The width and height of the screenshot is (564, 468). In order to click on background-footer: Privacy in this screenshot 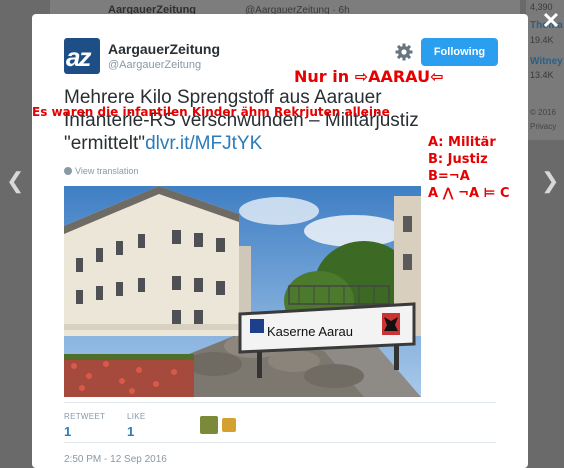, I will do `click(543, 126)`.